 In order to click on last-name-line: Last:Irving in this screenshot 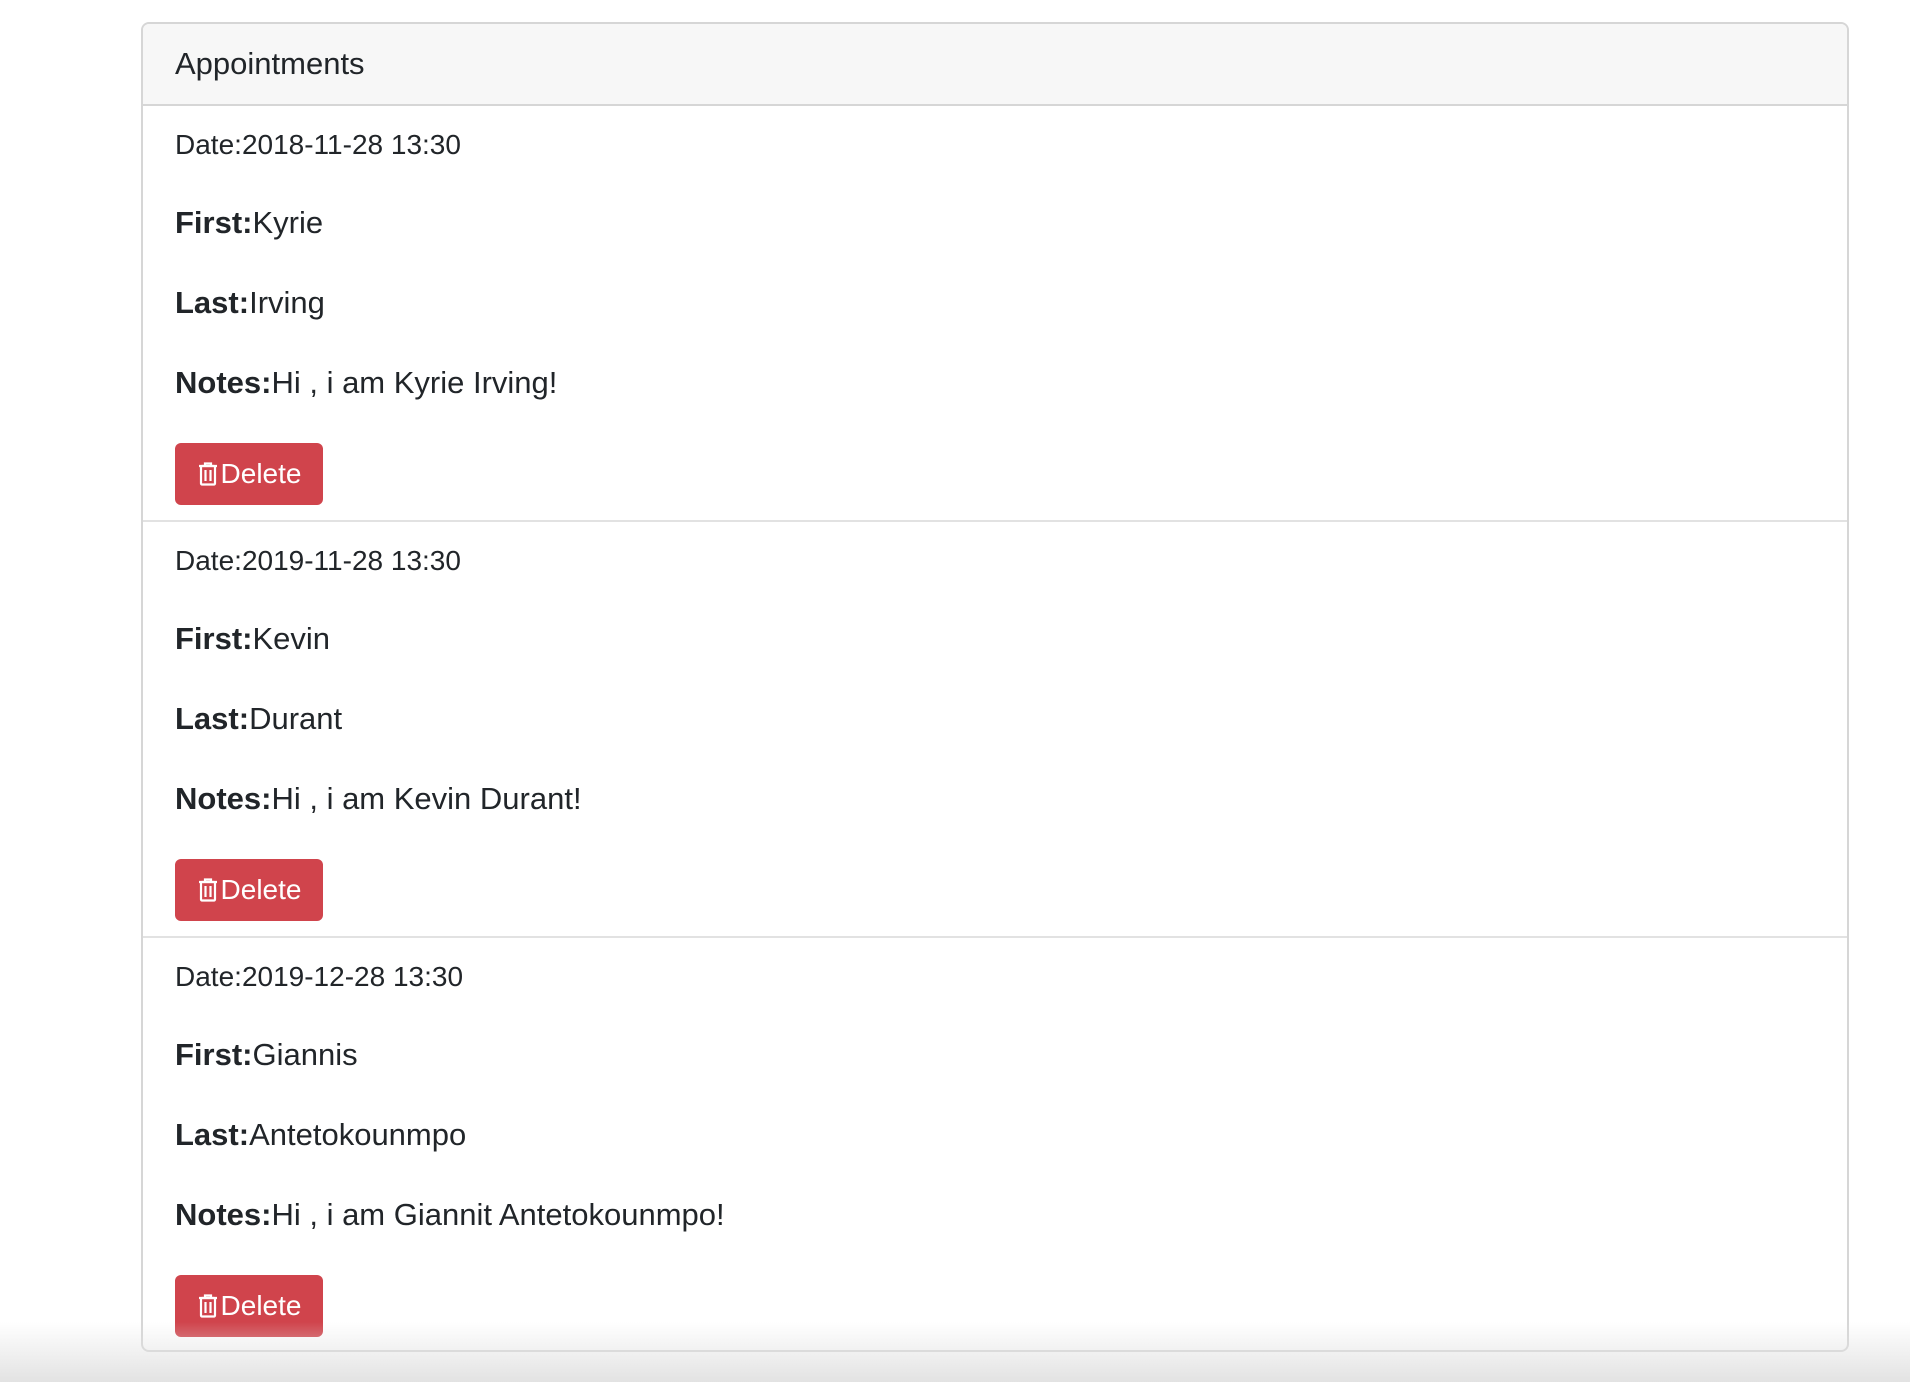, I will do `click(250, 303)`.